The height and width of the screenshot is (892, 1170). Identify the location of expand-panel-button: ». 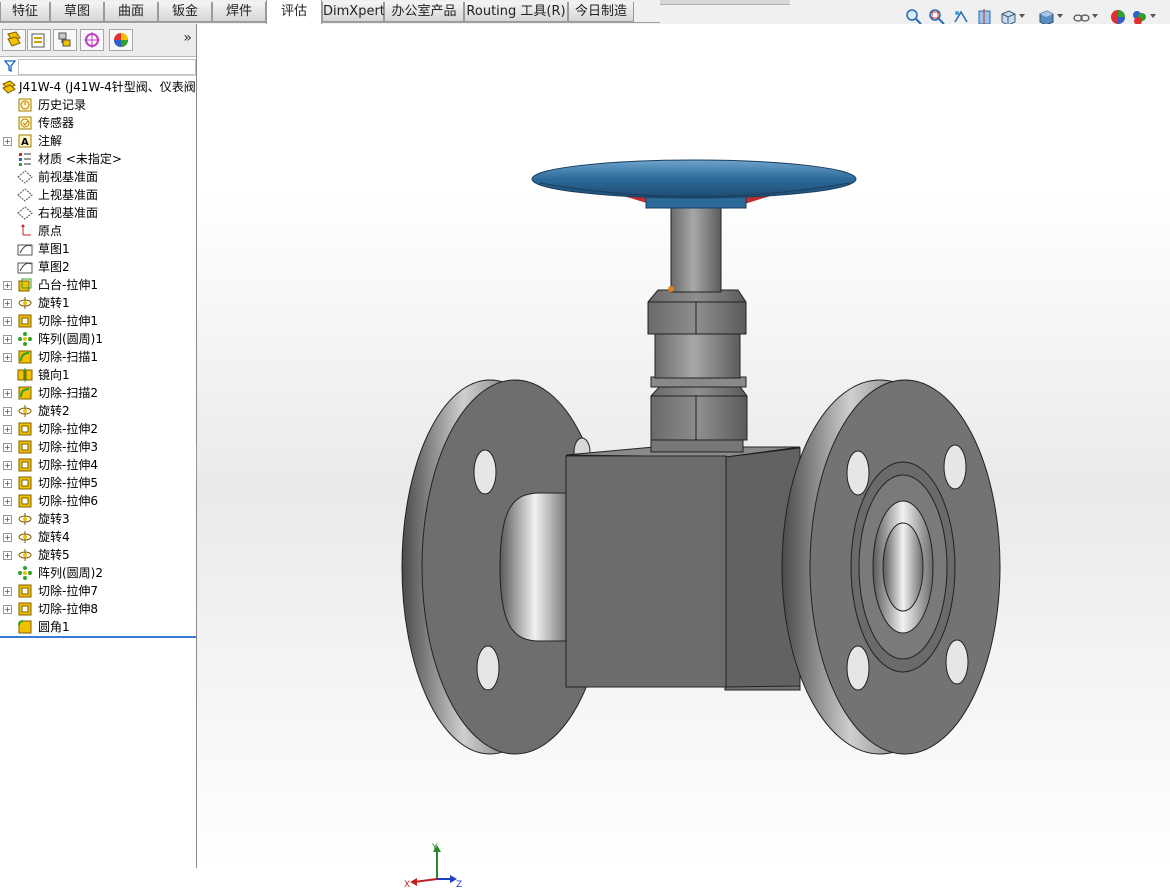
(187, 38).